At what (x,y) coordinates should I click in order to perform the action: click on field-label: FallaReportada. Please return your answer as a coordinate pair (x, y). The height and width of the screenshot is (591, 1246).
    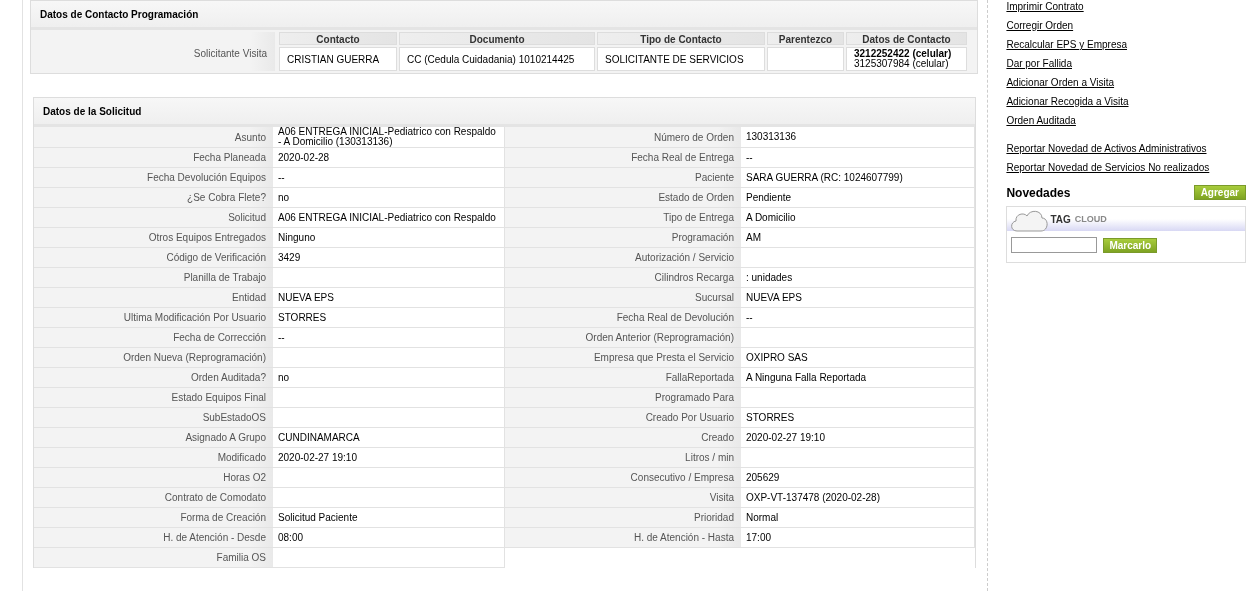
    Looking at the image, I should click on (623, 378).